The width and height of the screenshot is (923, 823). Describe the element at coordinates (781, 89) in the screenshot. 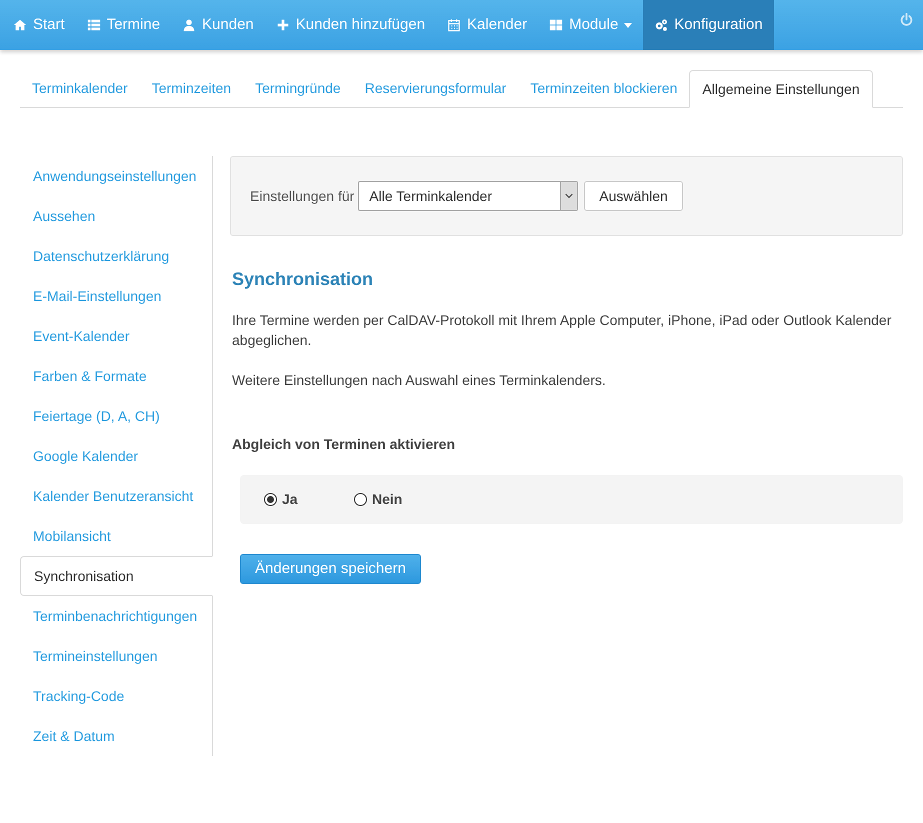

I see `tab: Allgemeine Einstellungen` at that location.